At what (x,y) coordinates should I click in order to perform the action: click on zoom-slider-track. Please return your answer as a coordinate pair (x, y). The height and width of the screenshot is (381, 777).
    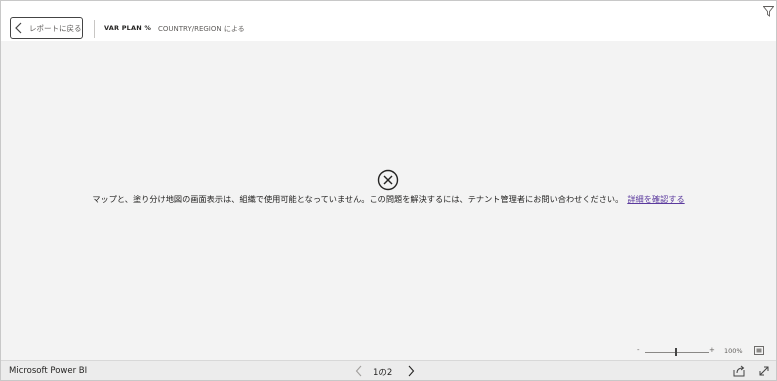
    Looking at the image, I should click on (677, 352).